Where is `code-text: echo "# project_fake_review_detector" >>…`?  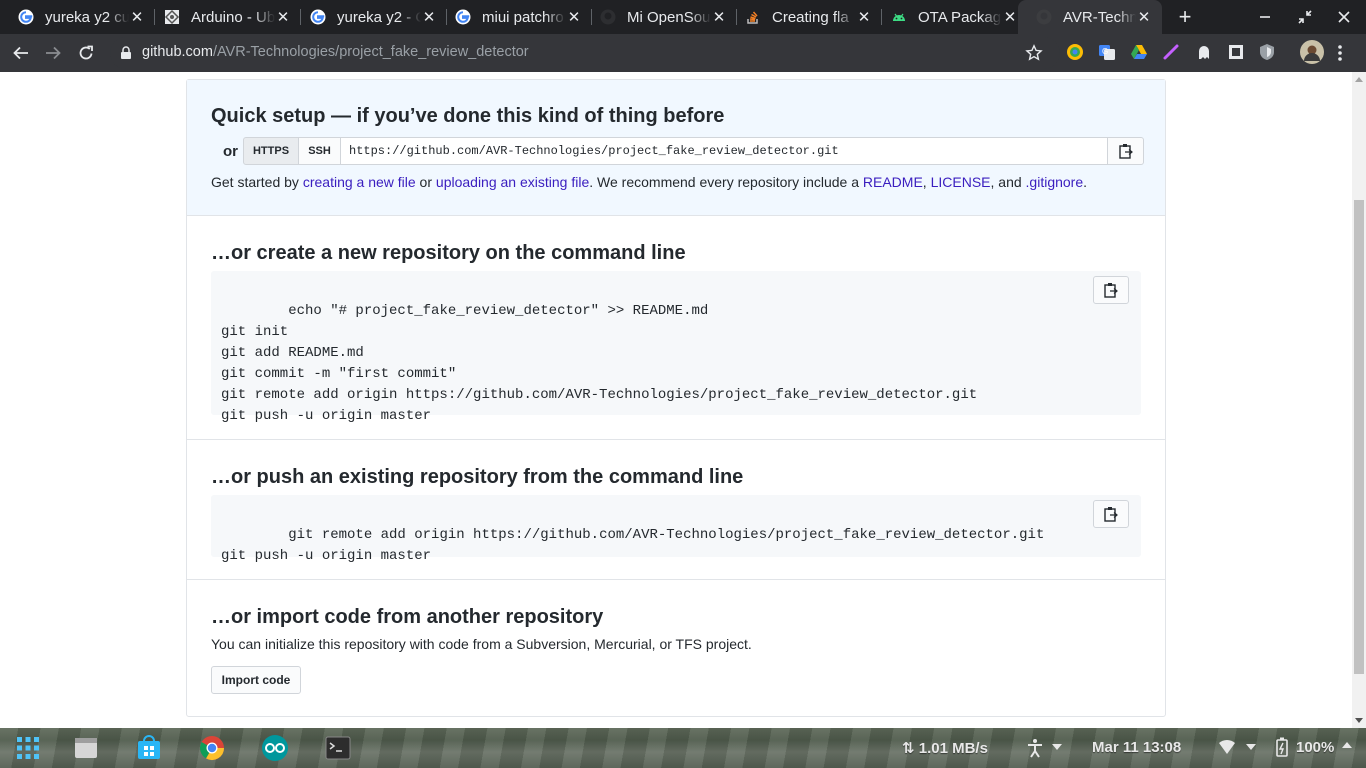
code-text: echo "# project_fake_review_detector" >>… is located at coordinates (599, 363).